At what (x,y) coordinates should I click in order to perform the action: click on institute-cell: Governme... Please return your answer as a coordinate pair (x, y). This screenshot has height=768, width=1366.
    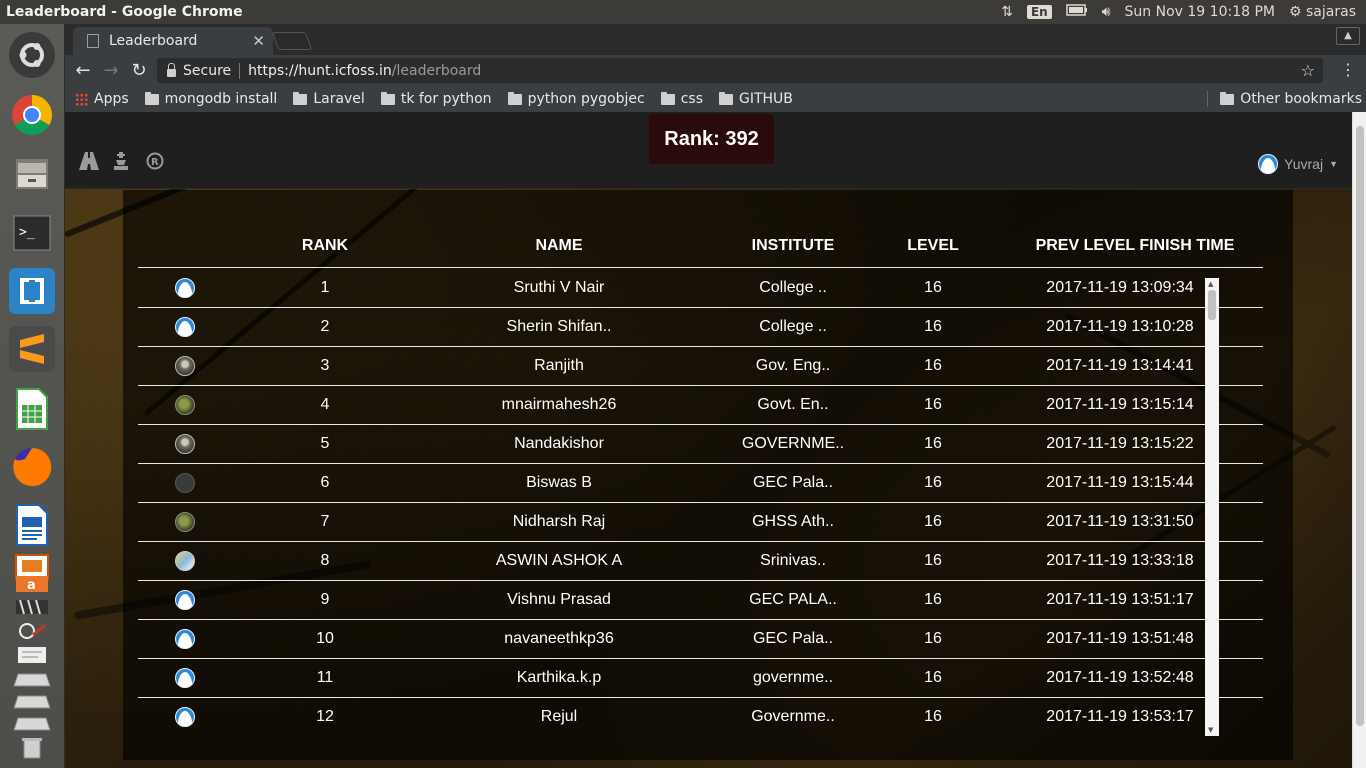
    Looking at the image, I should click on (793, 716).